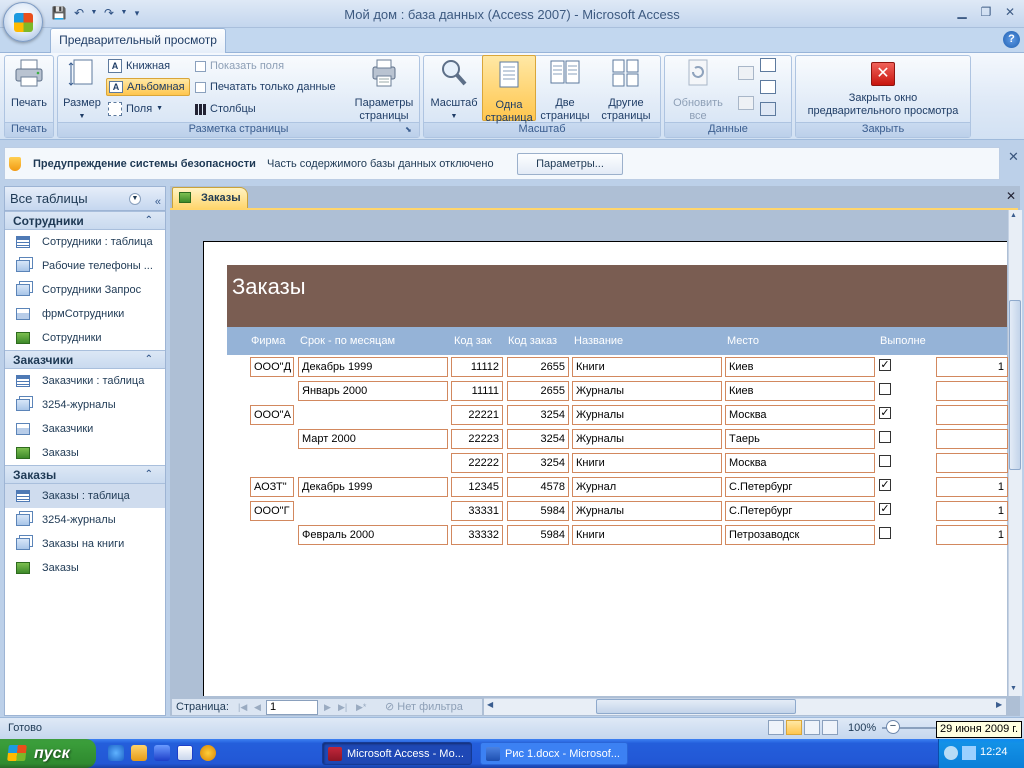  I want to click on two-pages-button: Две страницы, so click(565, 90).